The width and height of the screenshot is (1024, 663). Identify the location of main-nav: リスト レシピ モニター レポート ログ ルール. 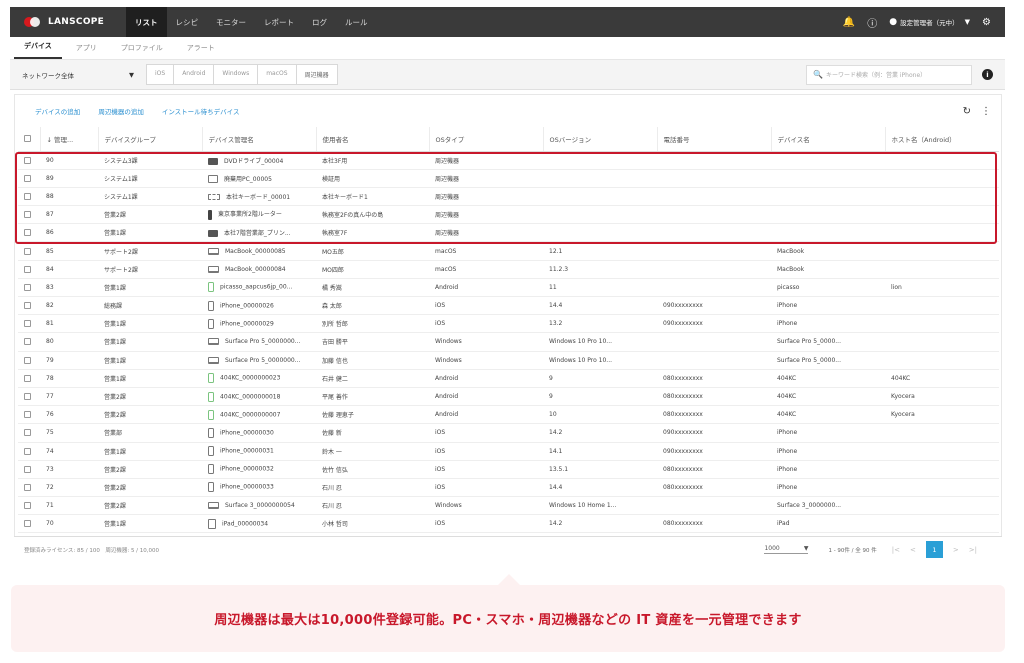
(251, 22).